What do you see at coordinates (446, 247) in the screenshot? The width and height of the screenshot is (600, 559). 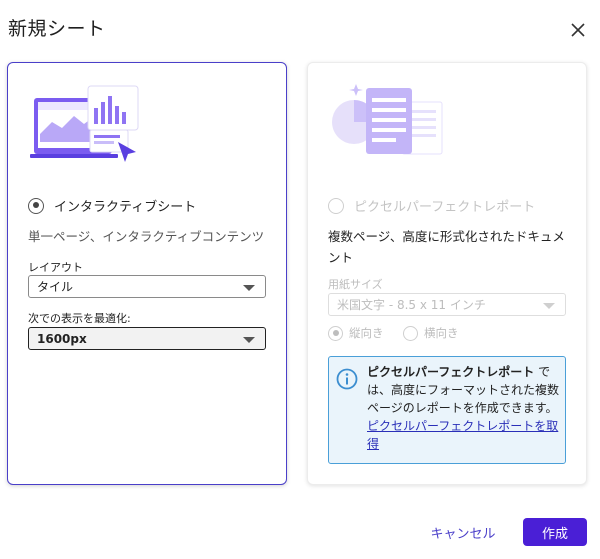 I see `pixel-perfect-description: 複数ページ、高度に形式化されたドキュメント` at bounding box center [446, 247].